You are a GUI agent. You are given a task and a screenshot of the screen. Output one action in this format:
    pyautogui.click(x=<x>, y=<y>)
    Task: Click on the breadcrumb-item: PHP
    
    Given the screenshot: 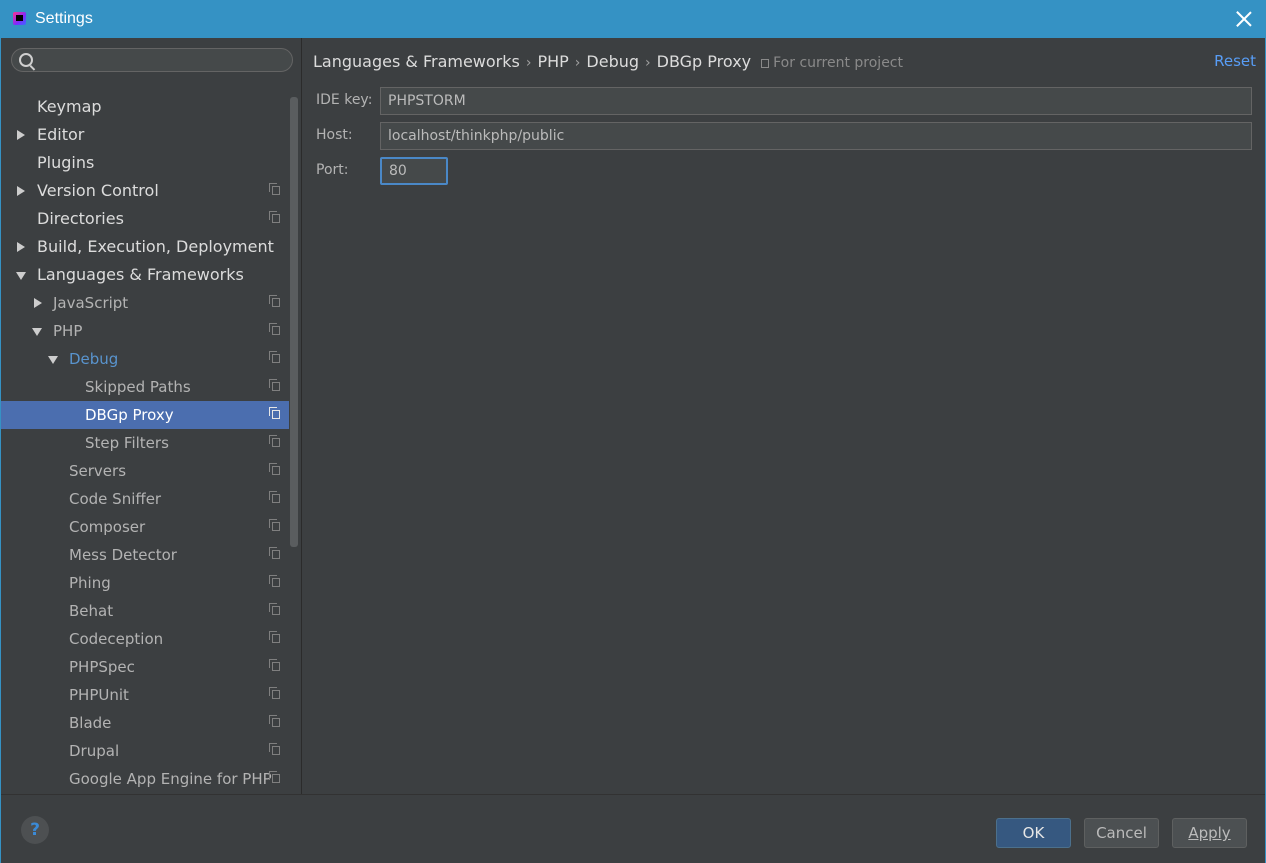 What is the action you would take?
    pyautogui.click(x=553, y=61)
    